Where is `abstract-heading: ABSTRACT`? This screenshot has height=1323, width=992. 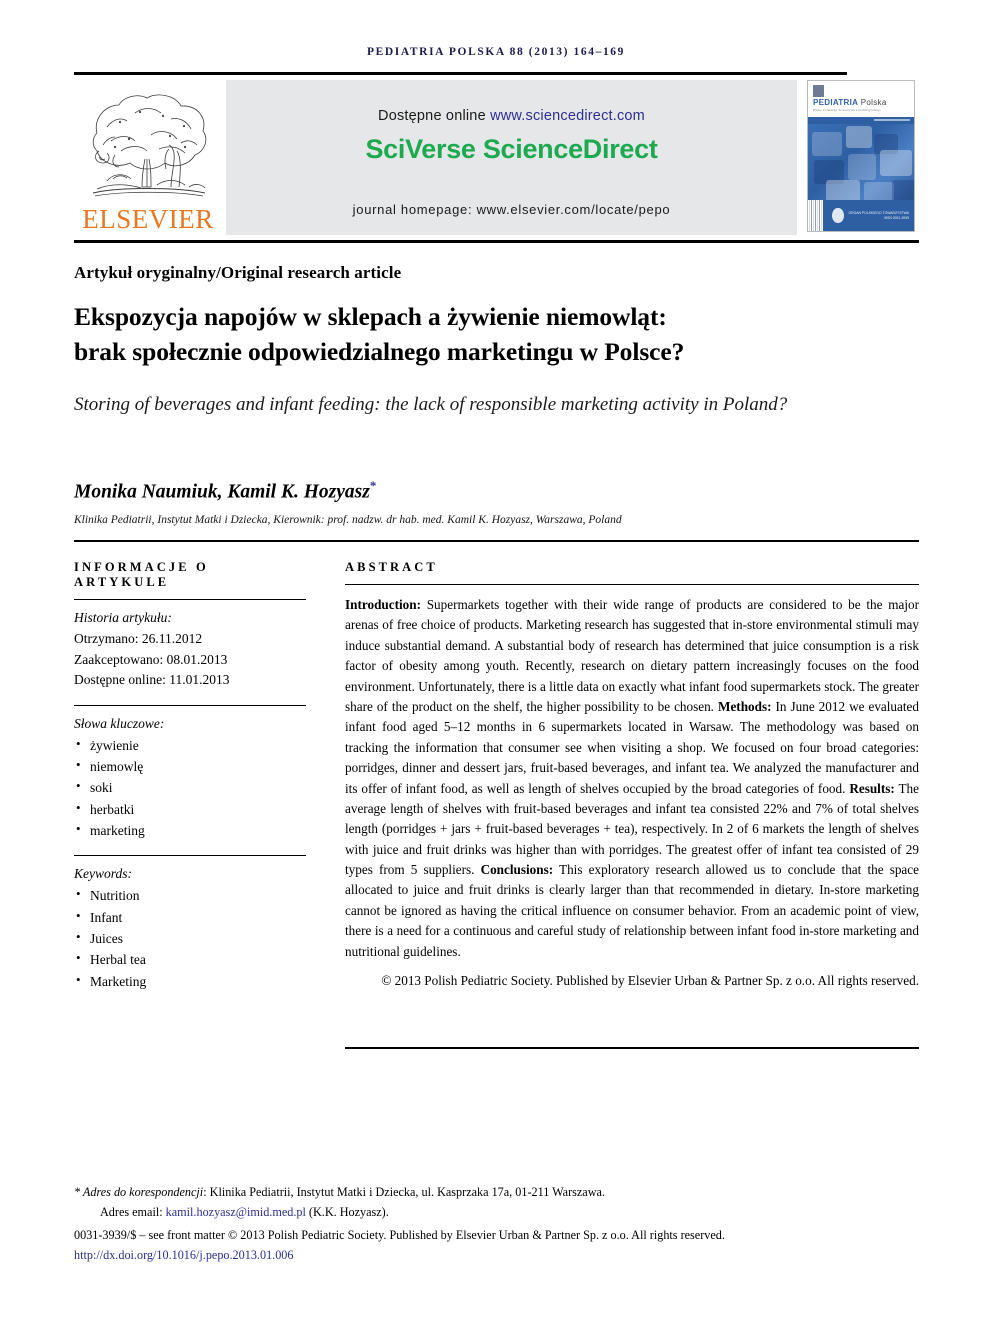
abstract-heading: ABSTRACT is located at coordinates (391, 567).